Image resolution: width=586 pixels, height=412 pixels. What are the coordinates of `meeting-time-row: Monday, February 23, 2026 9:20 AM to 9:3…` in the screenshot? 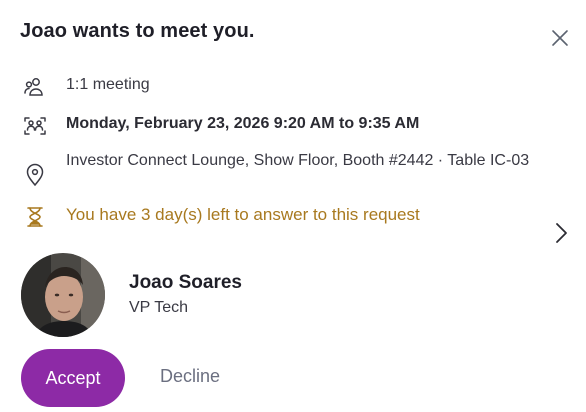 It's located at (220, 126).